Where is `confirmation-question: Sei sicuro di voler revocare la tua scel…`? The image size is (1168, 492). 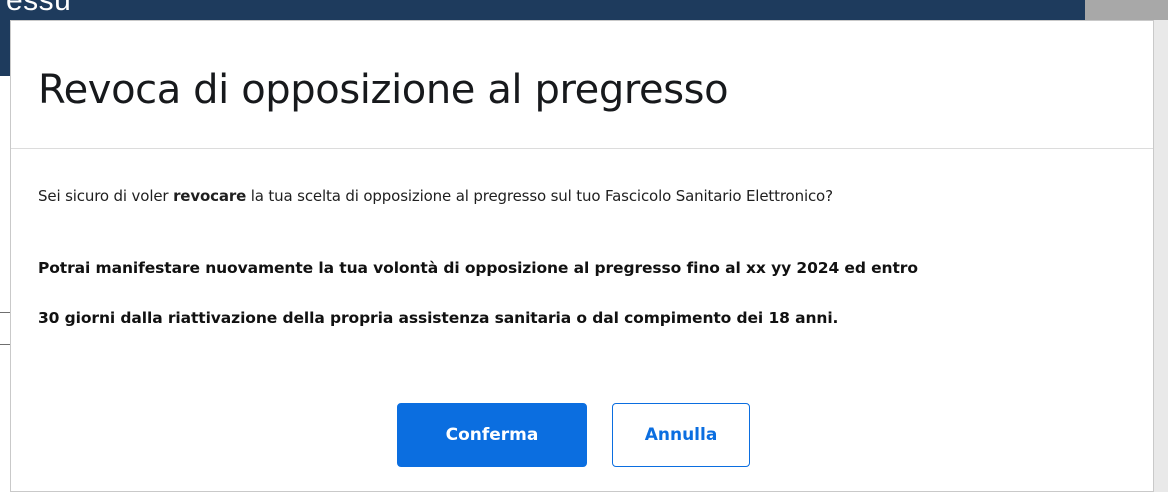
confirmation-question: Sei sicuro di voler revocare la tua scel… is located at coordinates (595, 196).